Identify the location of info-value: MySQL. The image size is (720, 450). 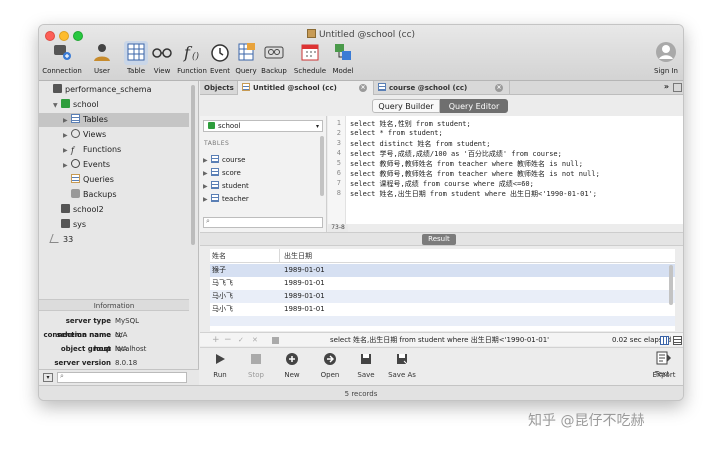
(127, 321).